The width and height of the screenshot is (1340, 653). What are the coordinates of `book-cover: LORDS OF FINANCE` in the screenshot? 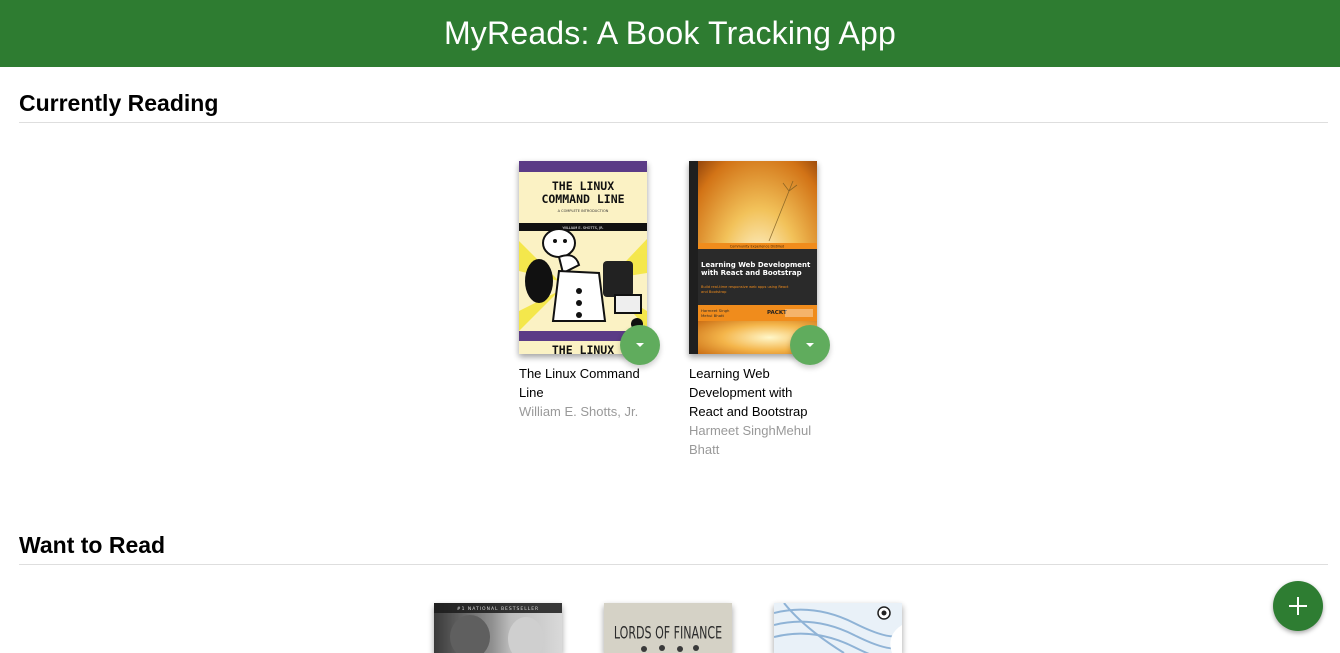 It's located at (668, 628).